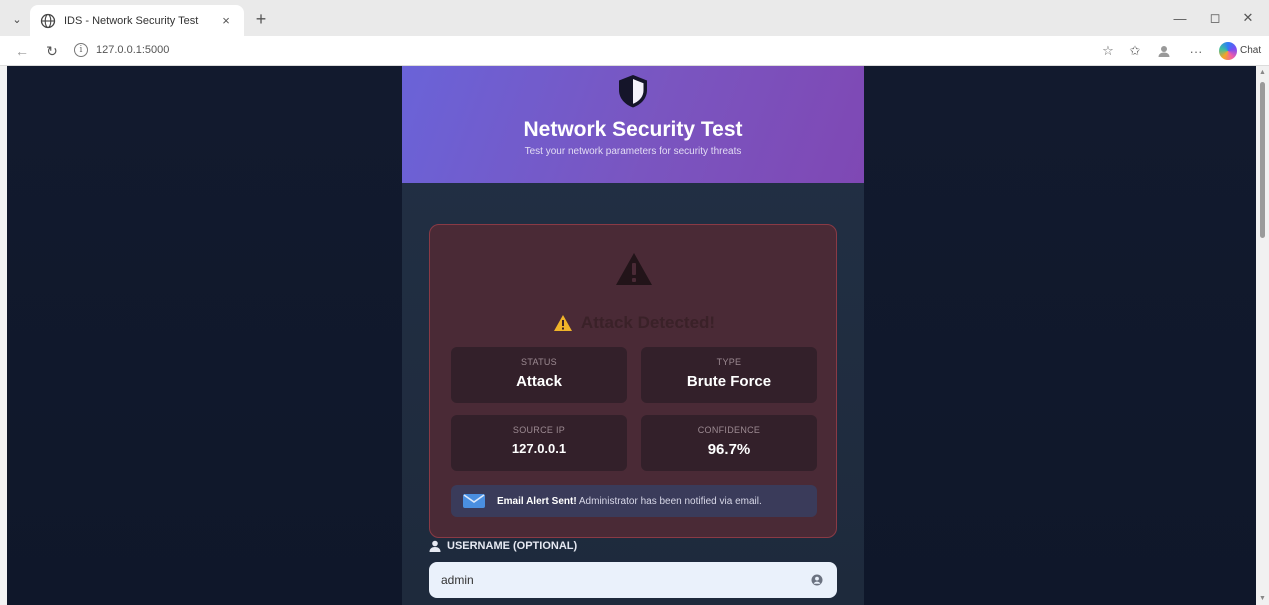 The width and height of the screenshot is (1269, 605). What do you see at coordinates (1262, 72) in the screenshot?
I see `scroll-up-icon: ▲` at bounding box center [1262, 72].